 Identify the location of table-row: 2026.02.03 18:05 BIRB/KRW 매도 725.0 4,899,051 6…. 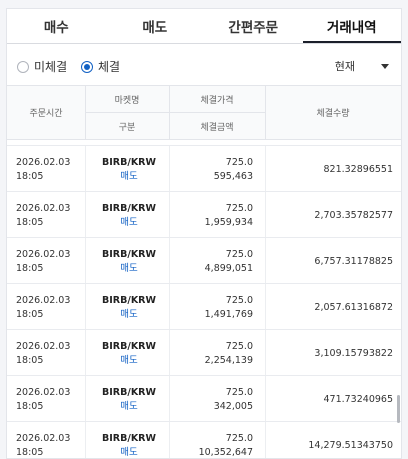
(204, 260).